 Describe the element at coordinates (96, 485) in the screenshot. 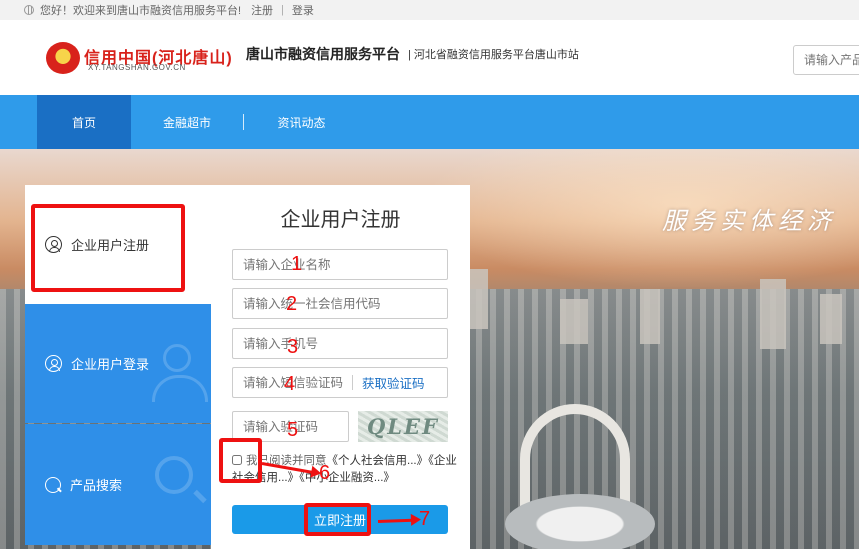

I see `side-item-label: 产品搜索` at that location.